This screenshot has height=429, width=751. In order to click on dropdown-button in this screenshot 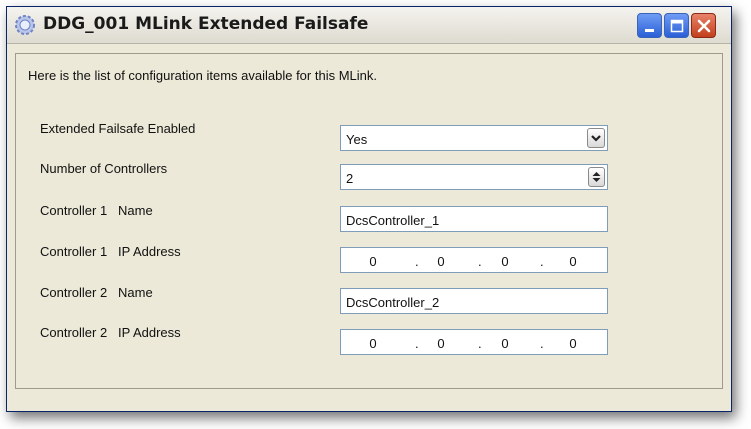, I will do `click(596, 138)`.